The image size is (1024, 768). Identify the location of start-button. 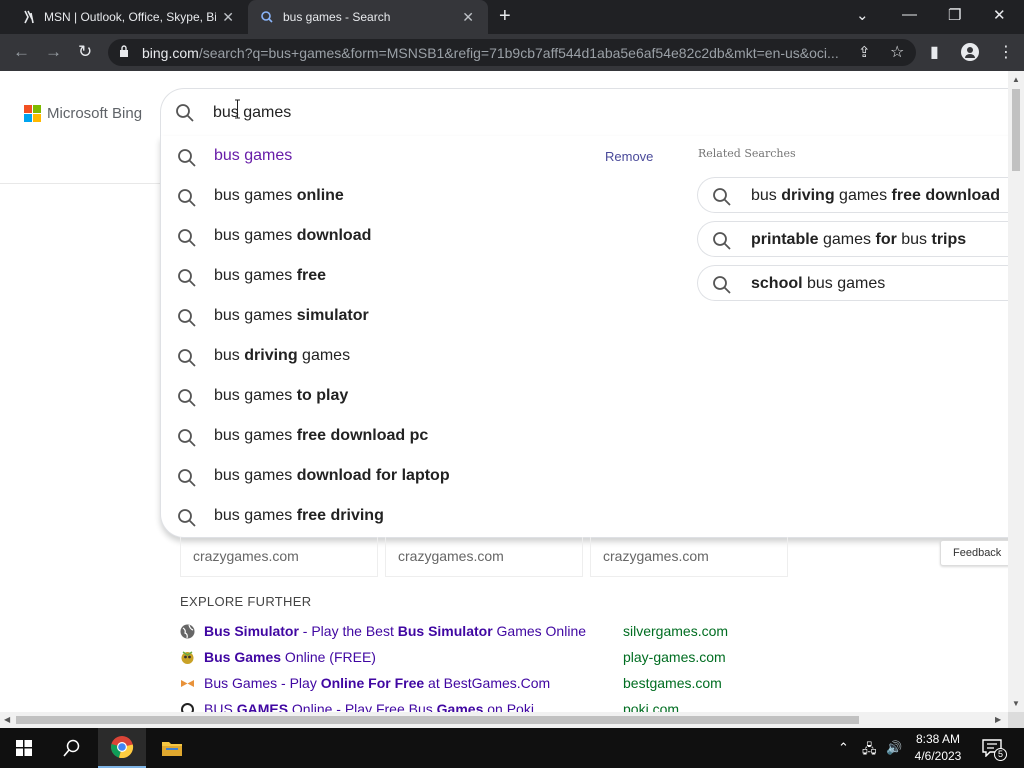
(24, 748).